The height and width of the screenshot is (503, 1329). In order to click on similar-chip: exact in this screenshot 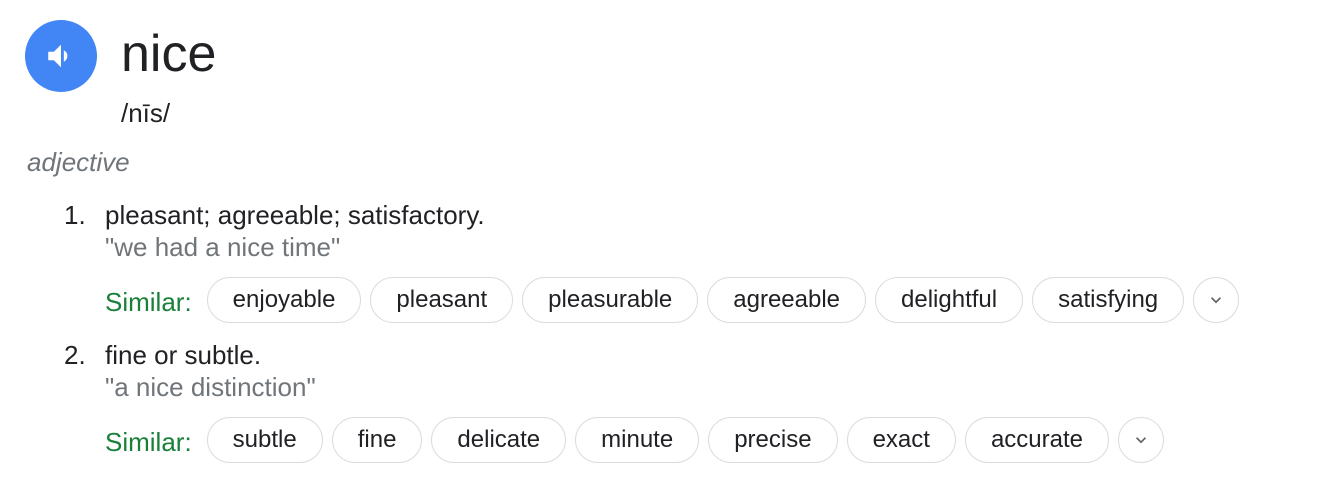, I will do `click(901, 440)`.